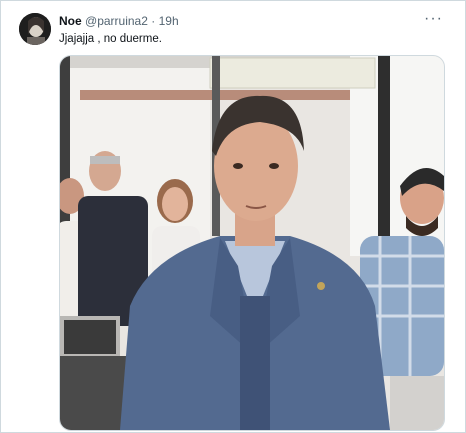  Describe the element at coordinates (70, 21) in the screenshot. I see `author-name: Noe` at that location.